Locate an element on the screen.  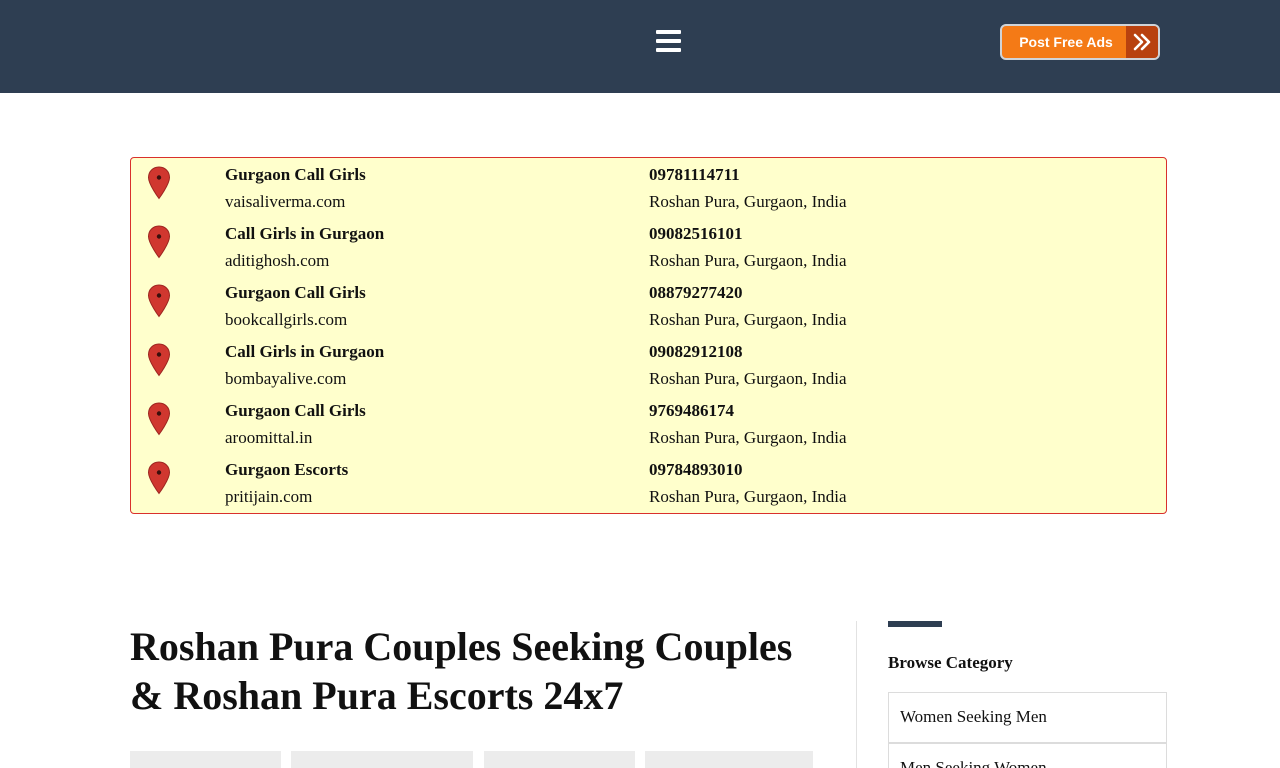
listing-site: aroomittal.in is located at coordinates (269, 437).